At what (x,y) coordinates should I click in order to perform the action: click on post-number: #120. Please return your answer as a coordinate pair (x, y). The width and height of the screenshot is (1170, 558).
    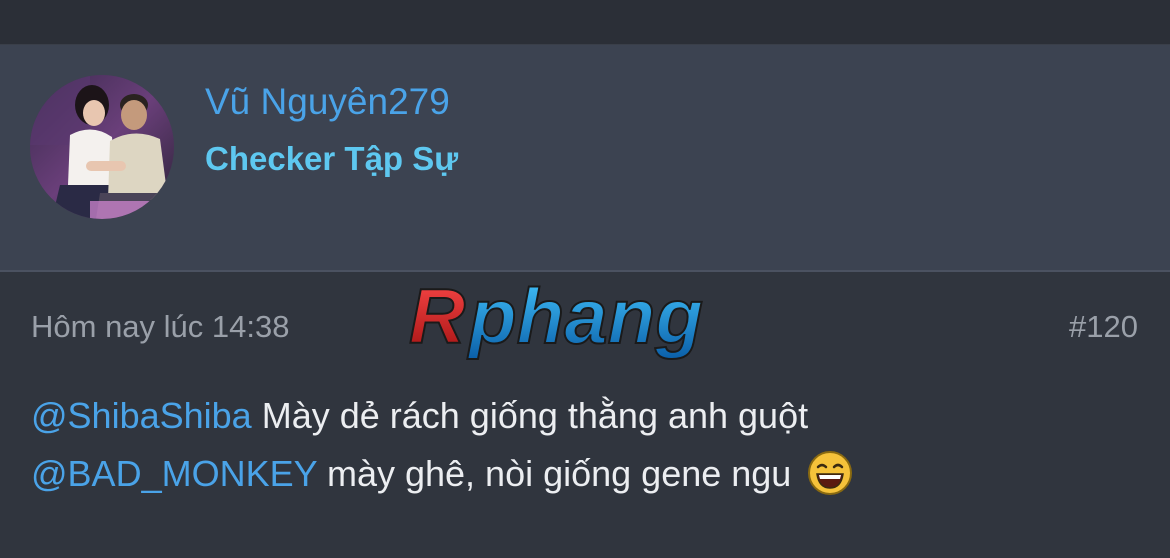
    Looking at the image, I should click on (1103, 327).